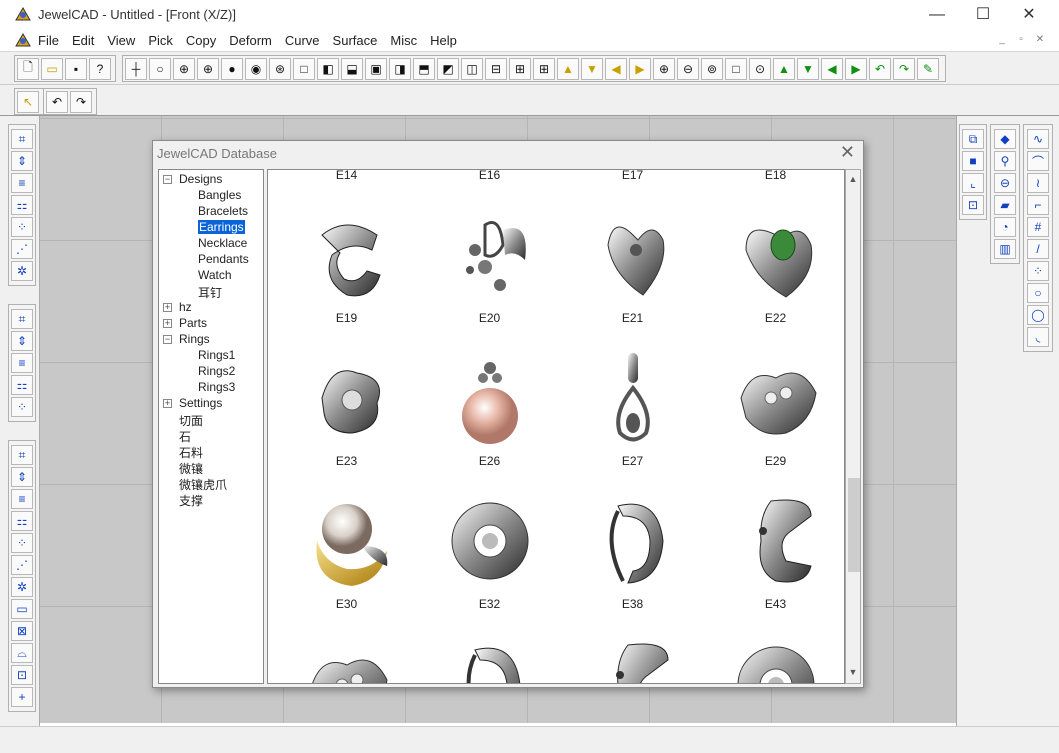 The height and width of the screenshot is (753, 1059). Describe the element at coordinates (1005, 161) in the screenshot. I see `bulb-tool-icon: ⚲` at that location.